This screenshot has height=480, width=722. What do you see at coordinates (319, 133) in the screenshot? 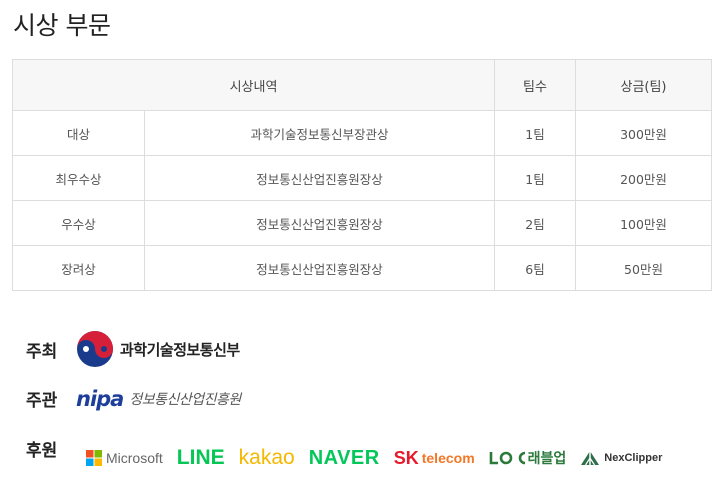
I see `cell-award: 과학기술정보통신부장관상` at bounding box center [319, 133].